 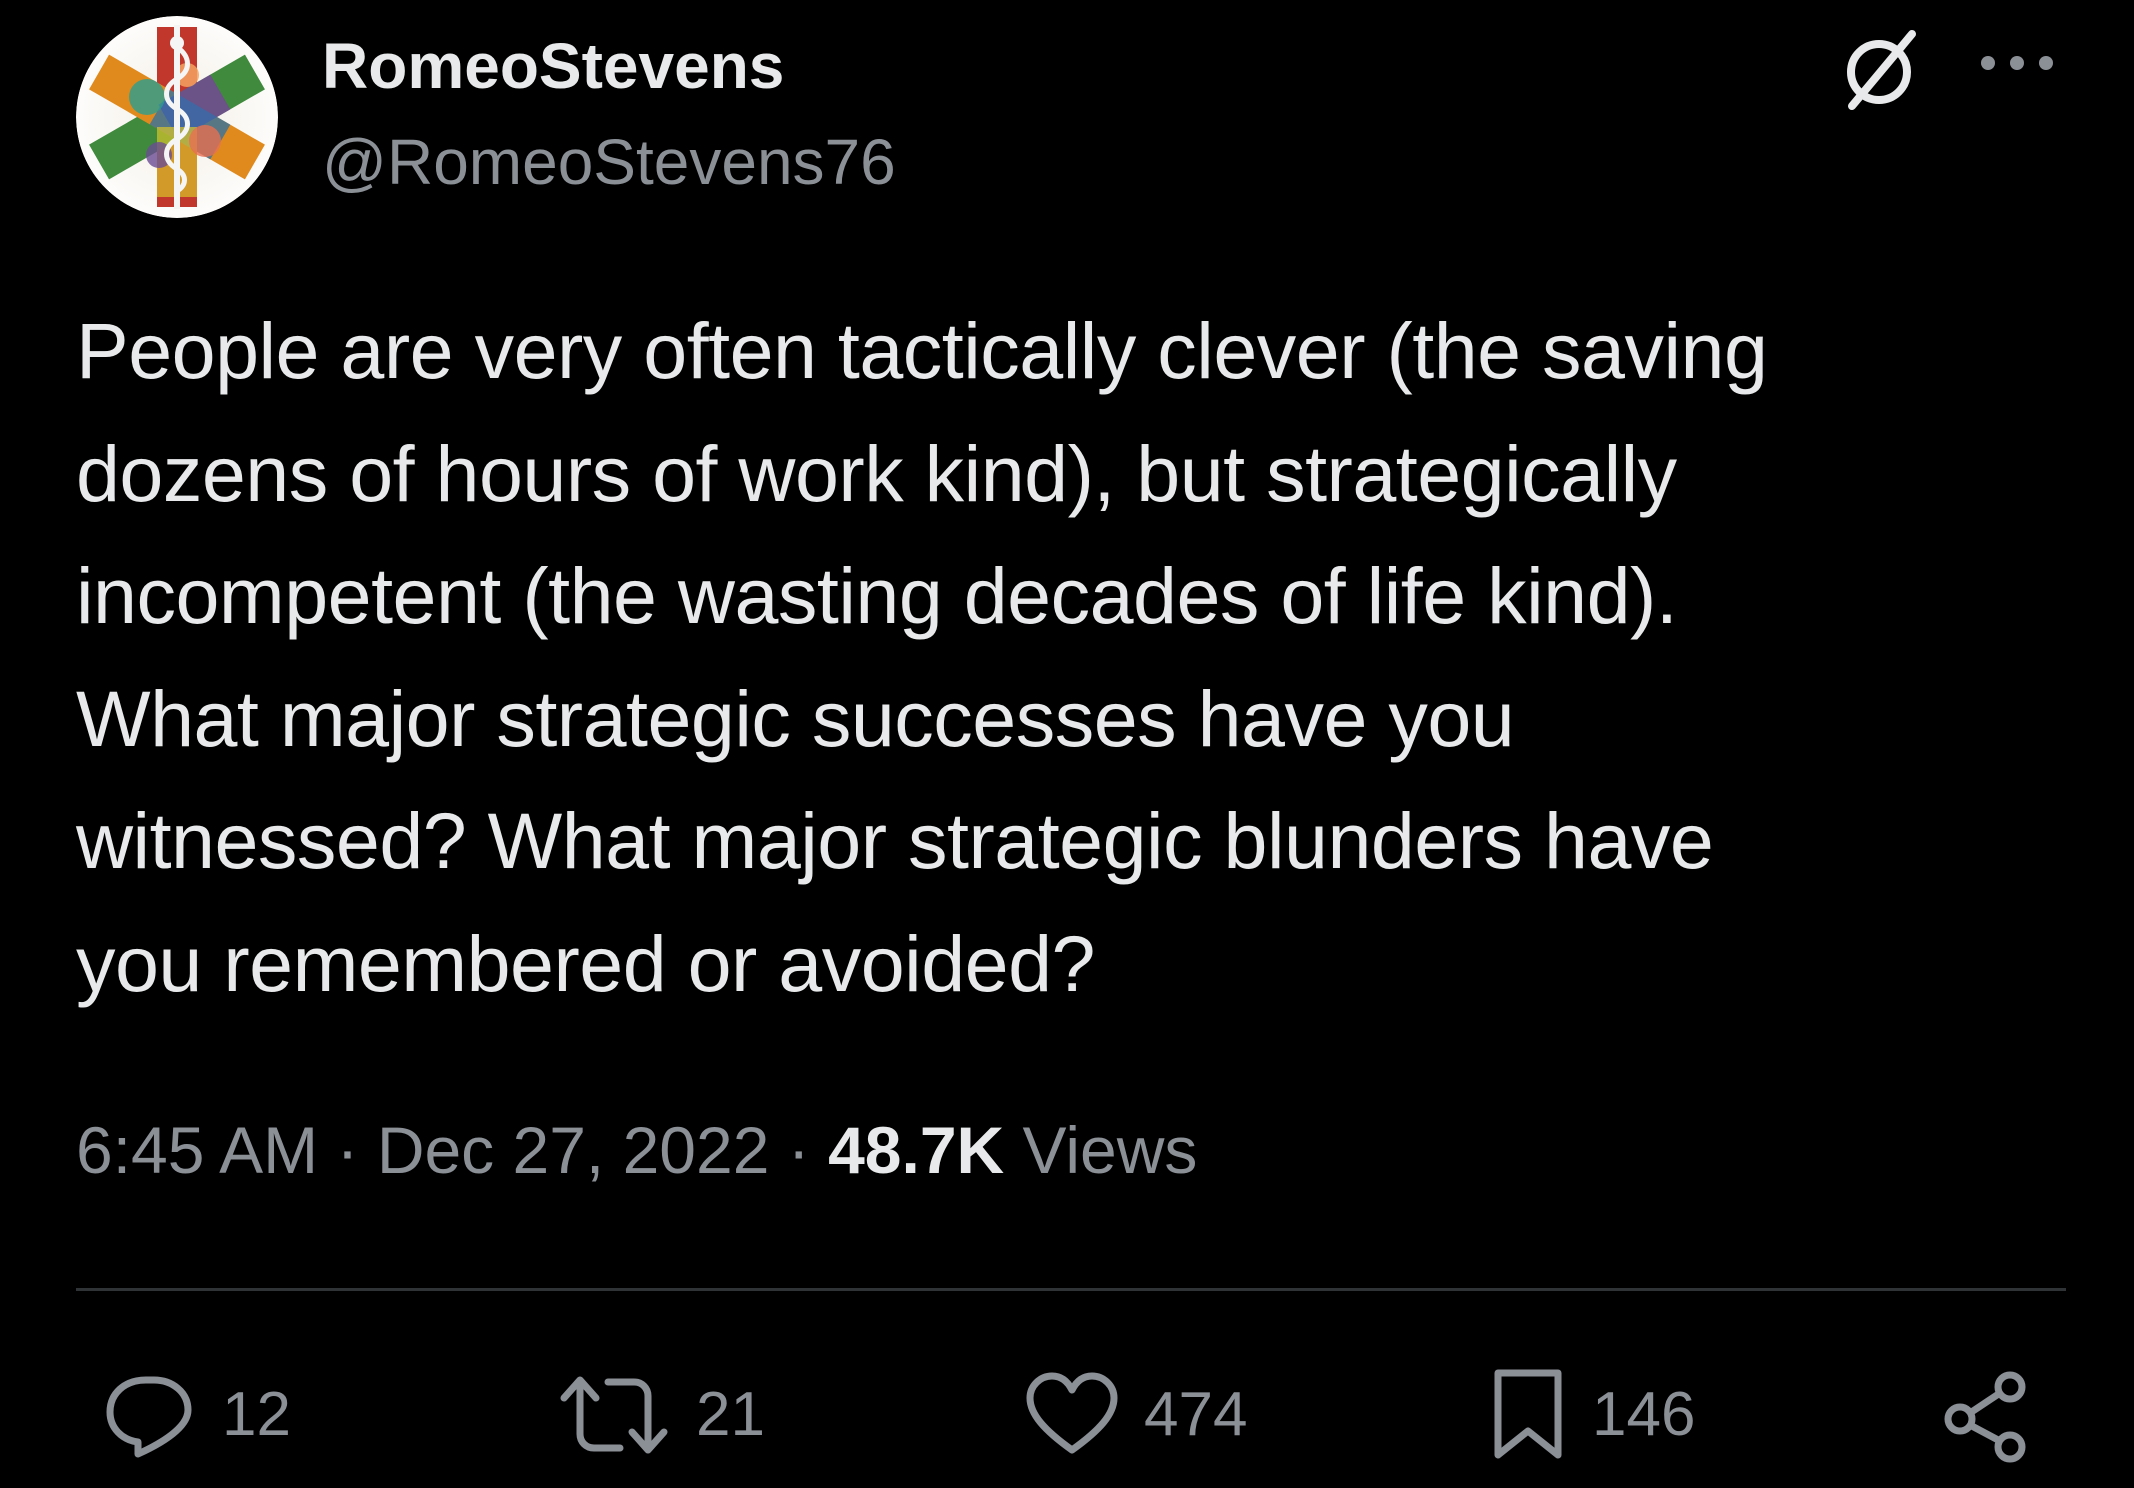 I want to click on reply-icon, so click(x=149, y=1417).